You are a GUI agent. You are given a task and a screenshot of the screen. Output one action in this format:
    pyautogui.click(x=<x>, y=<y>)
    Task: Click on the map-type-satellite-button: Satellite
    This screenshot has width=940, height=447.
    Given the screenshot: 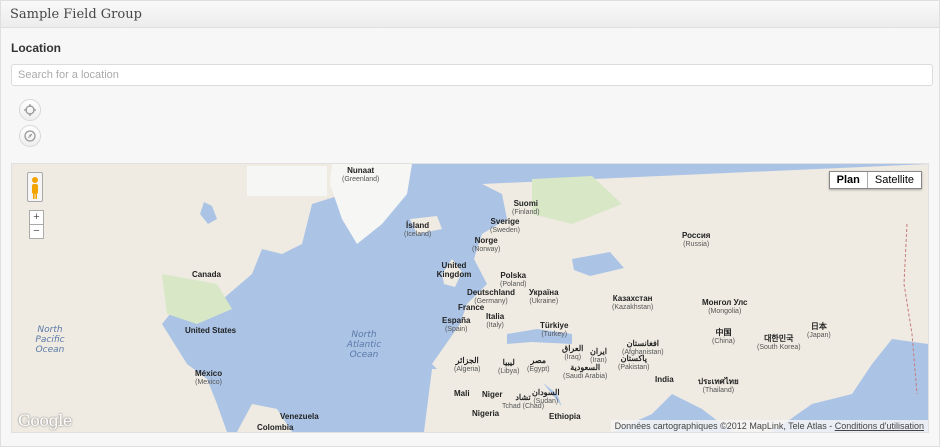 What is the action you would take?
    pyautogui.click(x=894, y=180)
    